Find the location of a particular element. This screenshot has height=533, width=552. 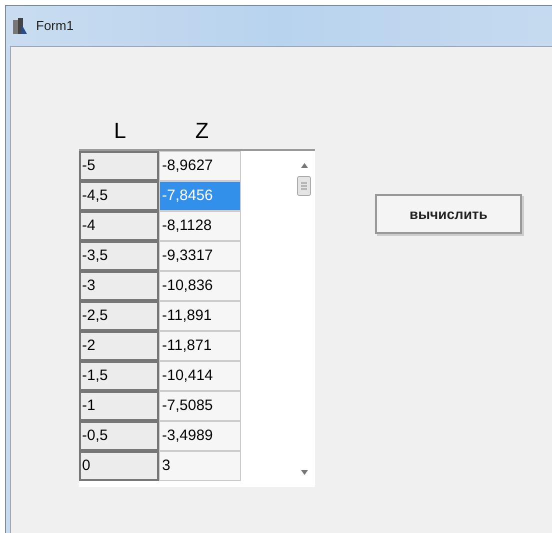

app-icon is located at coordinates (20, 26).